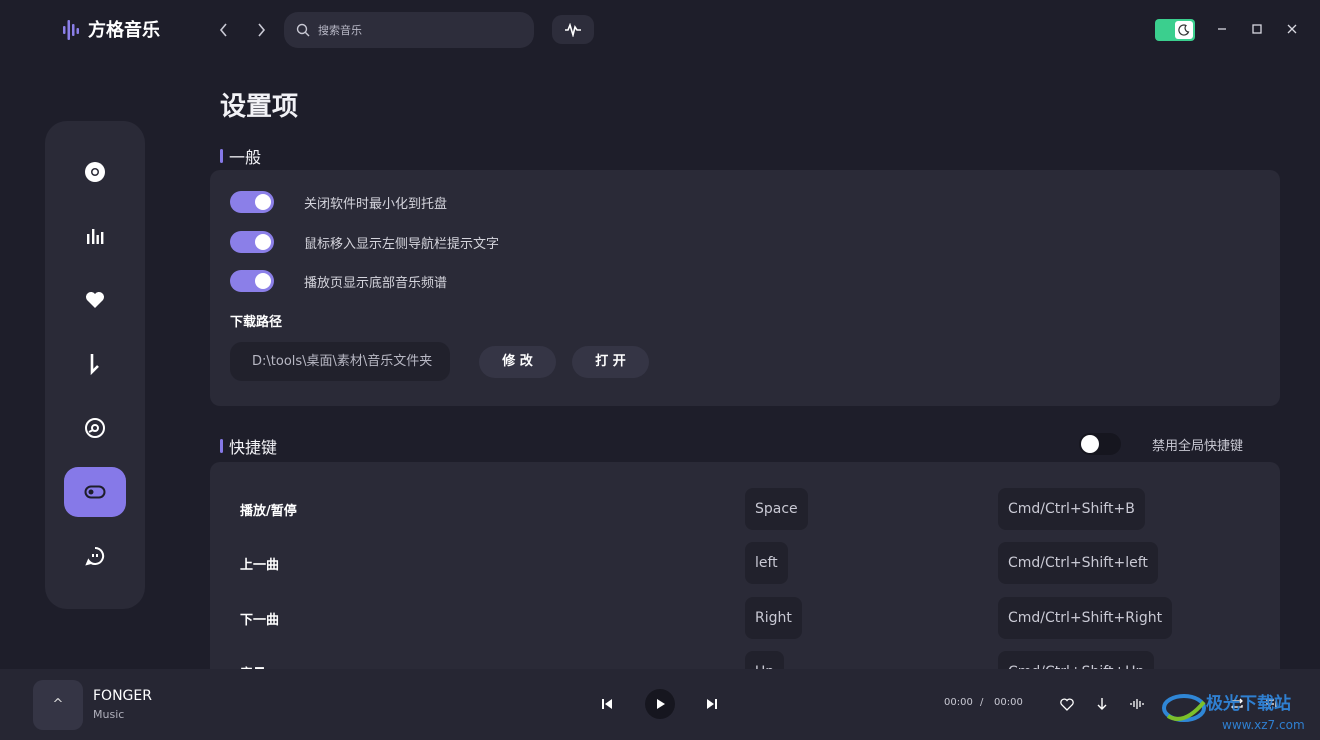 Image resolution: width=1320 pixels, height=740 pixels. I want to click on app-logo: 方格音乐, so click(111, 29).